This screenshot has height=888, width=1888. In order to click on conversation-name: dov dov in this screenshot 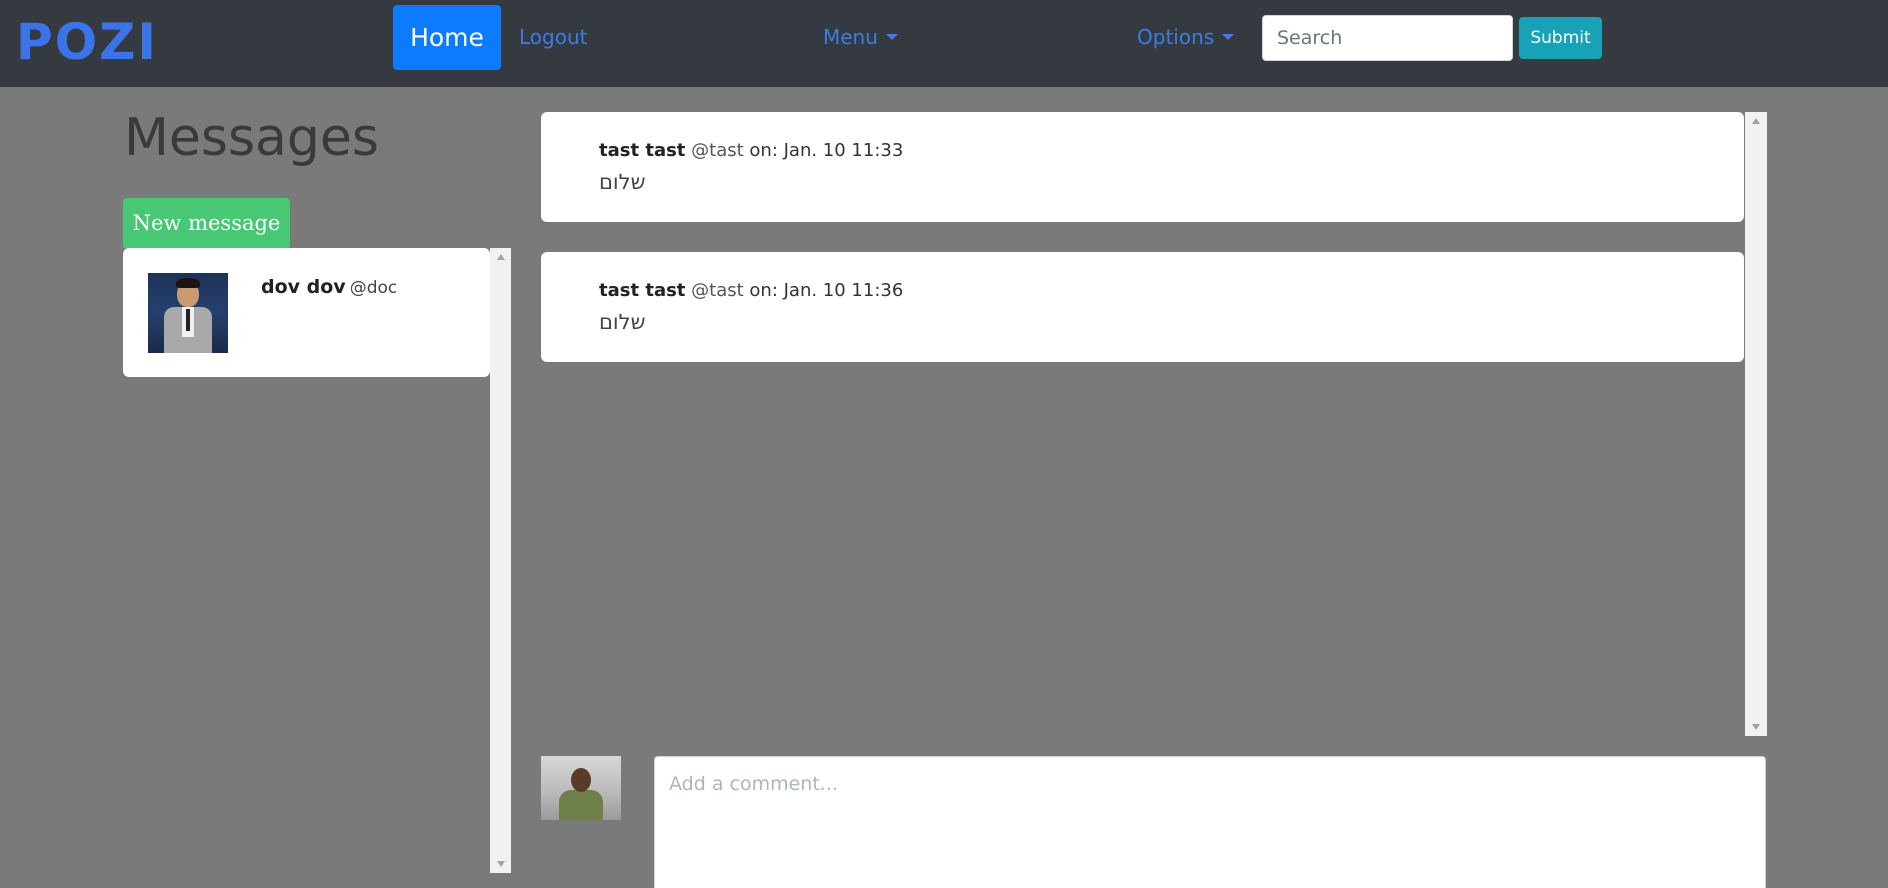, I will do `click(303, 287)`.